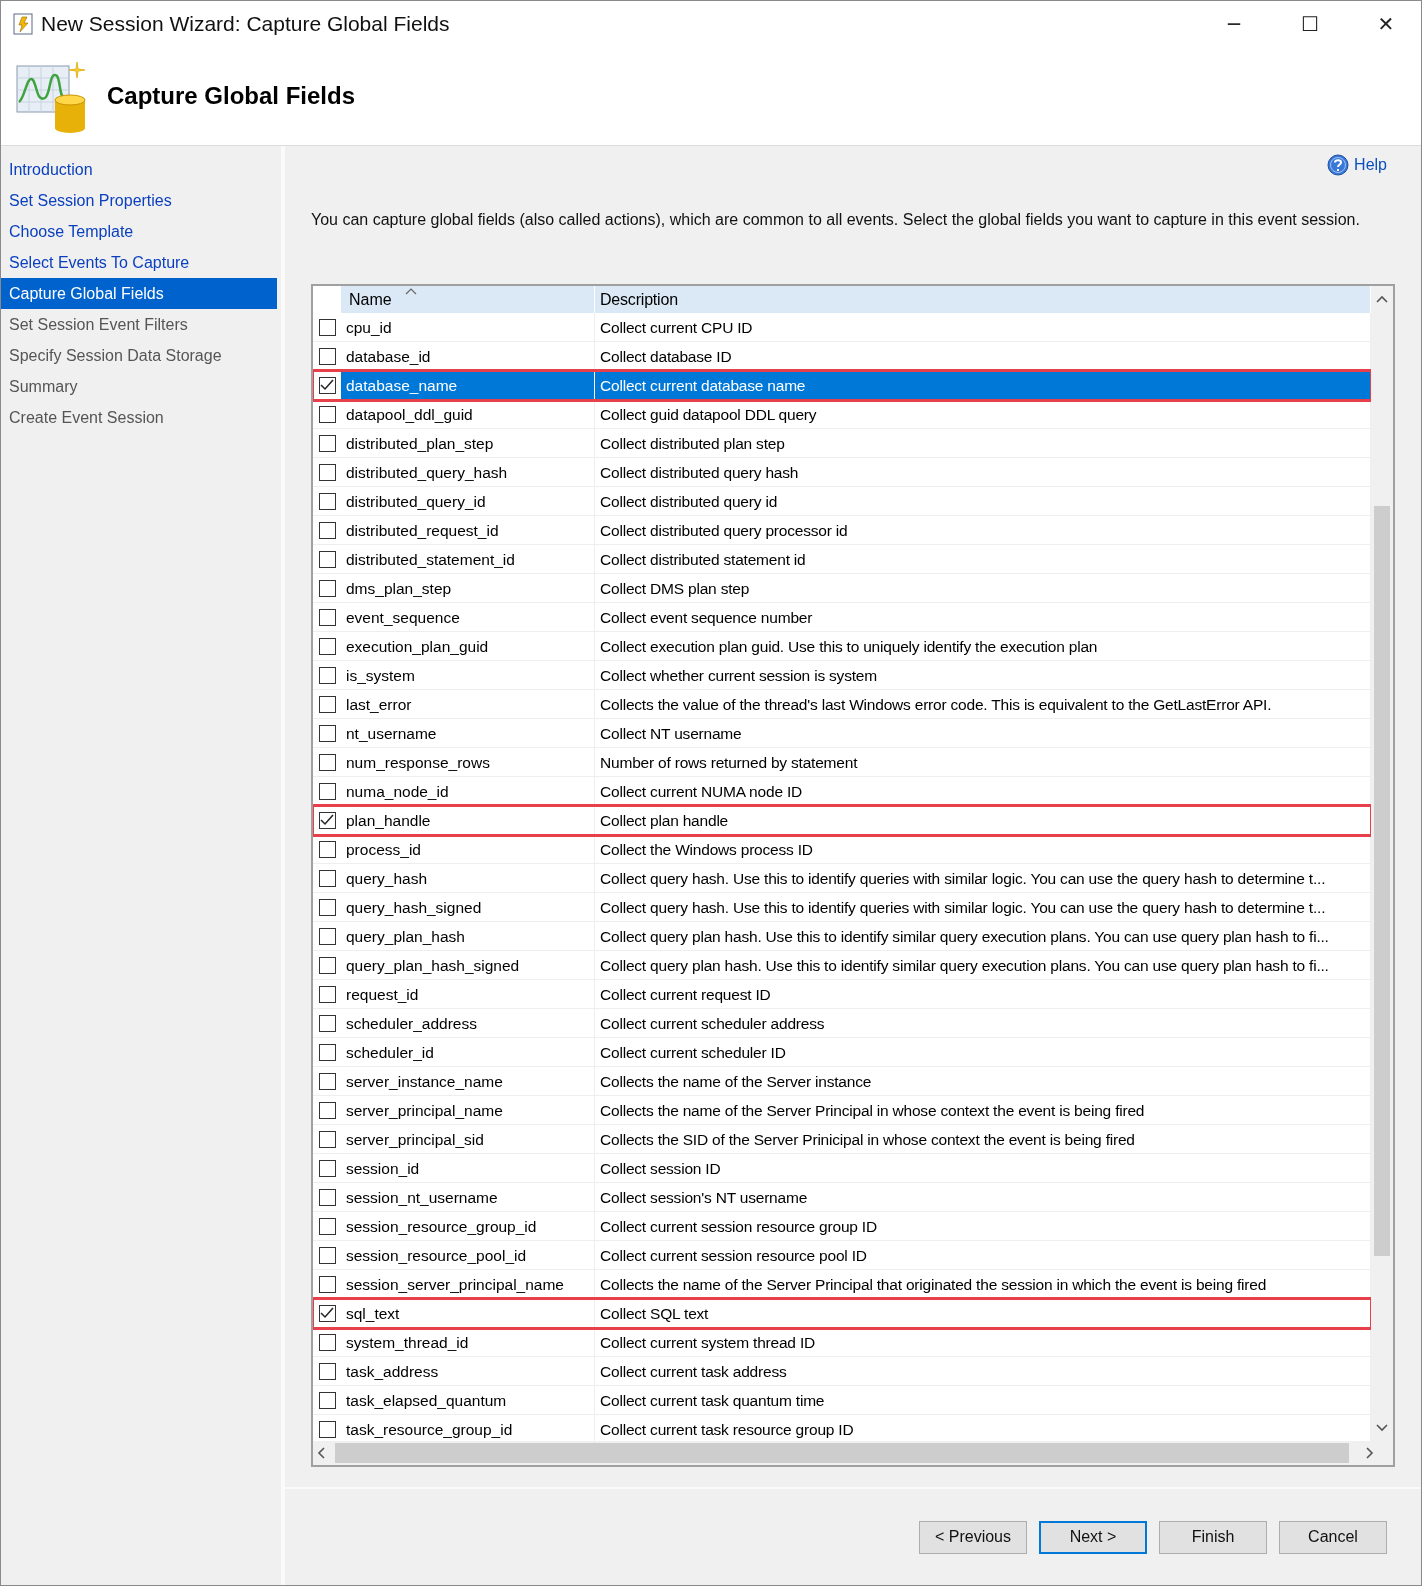 This screenshot has width=1422, height=1586. What do you see at coordinates (842, 530) in the screenshot?
I see `table-row: distributed_request_id Collect distributed query processor id` at bounding box center [842, 530].